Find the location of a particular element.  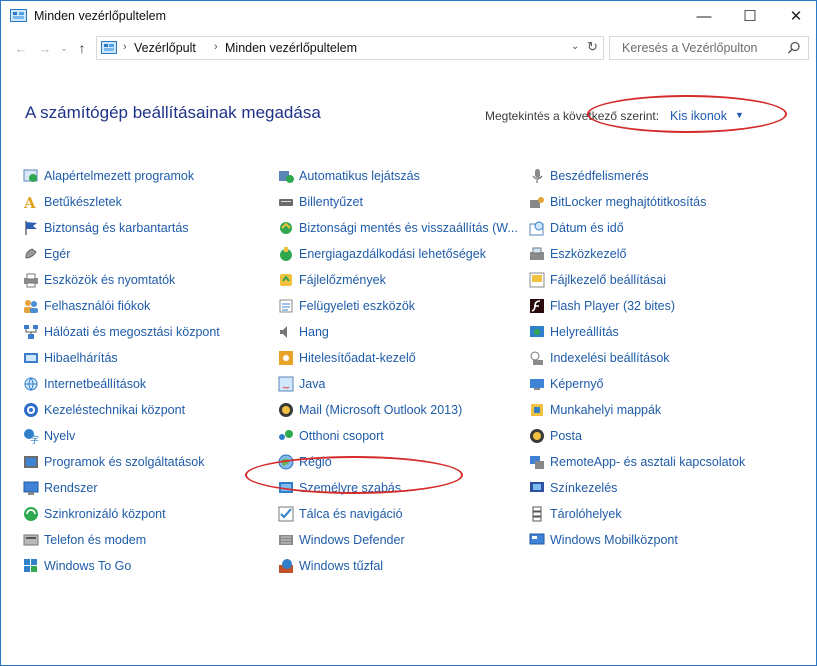

region-icon is located at coordinates (286, 462).